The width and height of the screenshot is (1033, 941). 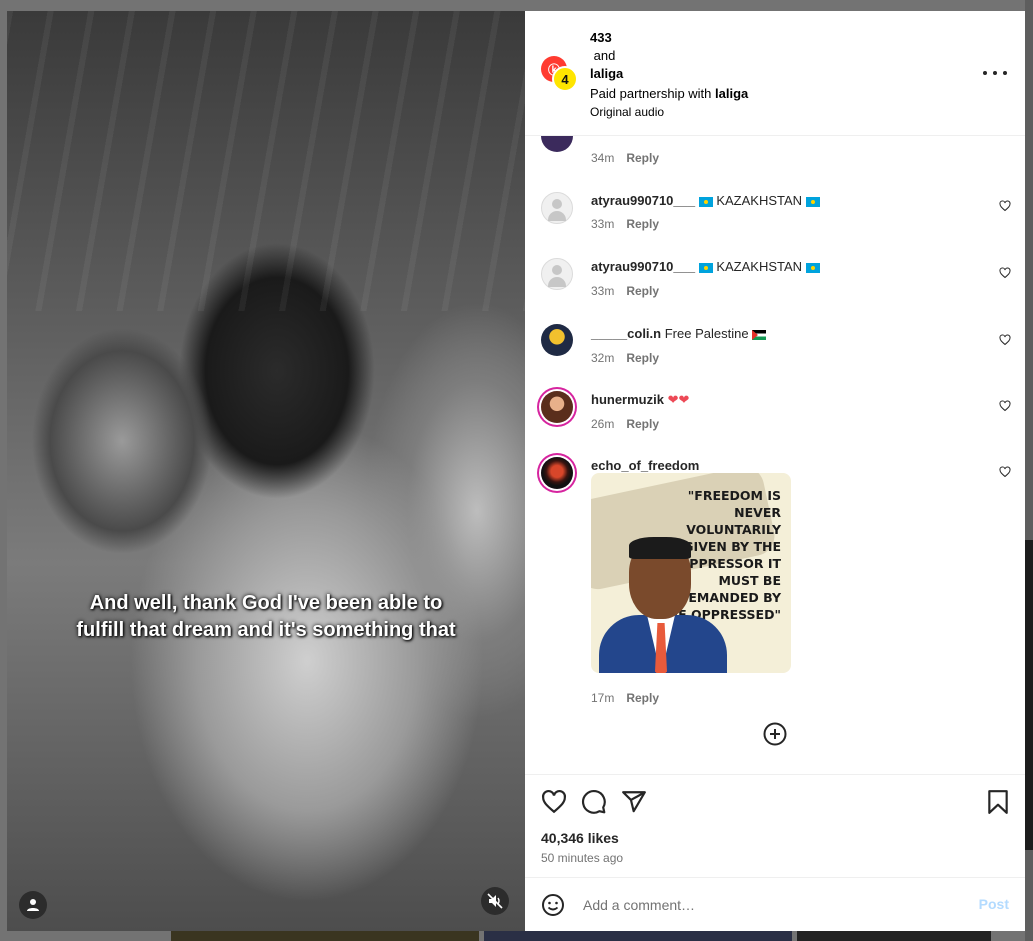 What do you see at coordinates (994, 904) in the screenshot?
I see `post-button: Post` at bounding box center [994, 904].